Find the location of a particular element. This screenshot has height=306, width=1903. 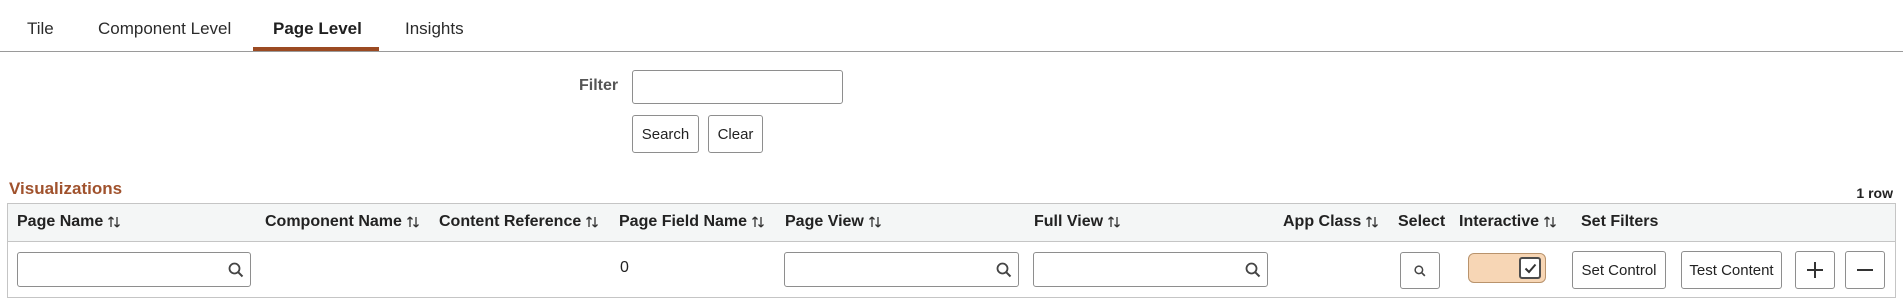

select-lookup-button is located at coordinates (1420, 270).